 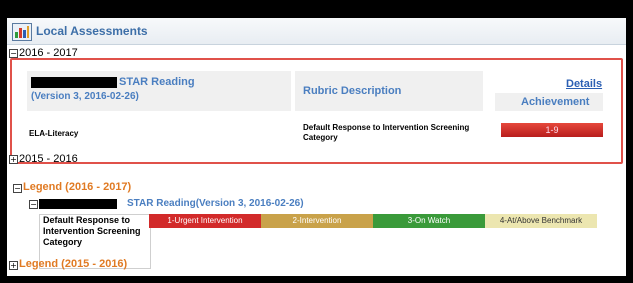 I want to click on legend-level-2: 2-Intervention, so click(x=317, y=221).